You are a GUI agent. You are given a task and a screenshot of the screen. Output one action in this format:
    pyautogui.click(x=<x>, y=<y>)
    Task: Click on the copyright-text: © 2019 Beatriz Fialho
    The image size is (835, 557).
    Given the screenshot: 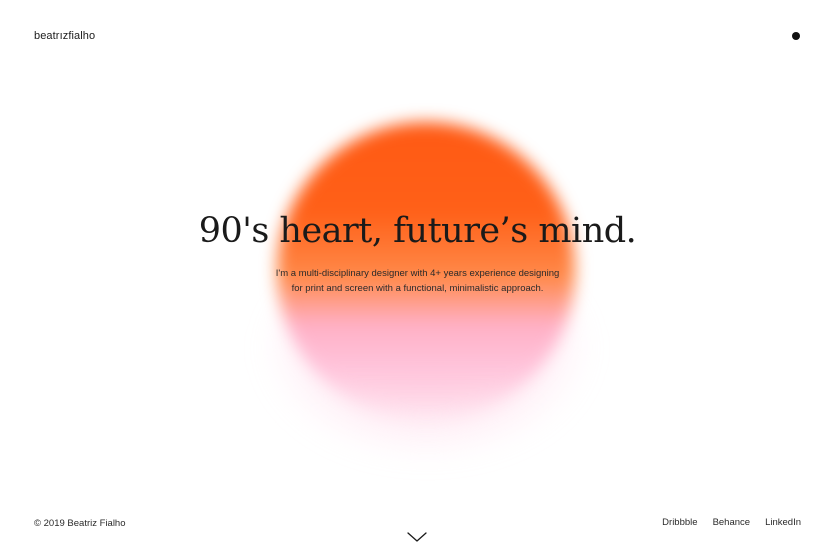 What is the action you would take?
    pyautogui.click(x=80, y=523)
    